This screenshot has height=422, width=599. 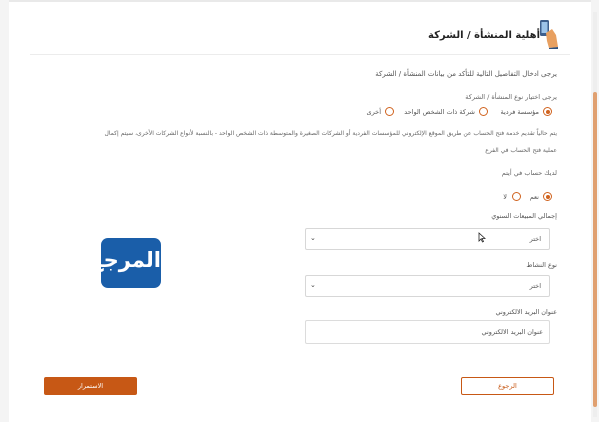 What do you see at coordinates (389, 111) in the screenshot?
I see `radio-other` at bounding box center [389, 111].